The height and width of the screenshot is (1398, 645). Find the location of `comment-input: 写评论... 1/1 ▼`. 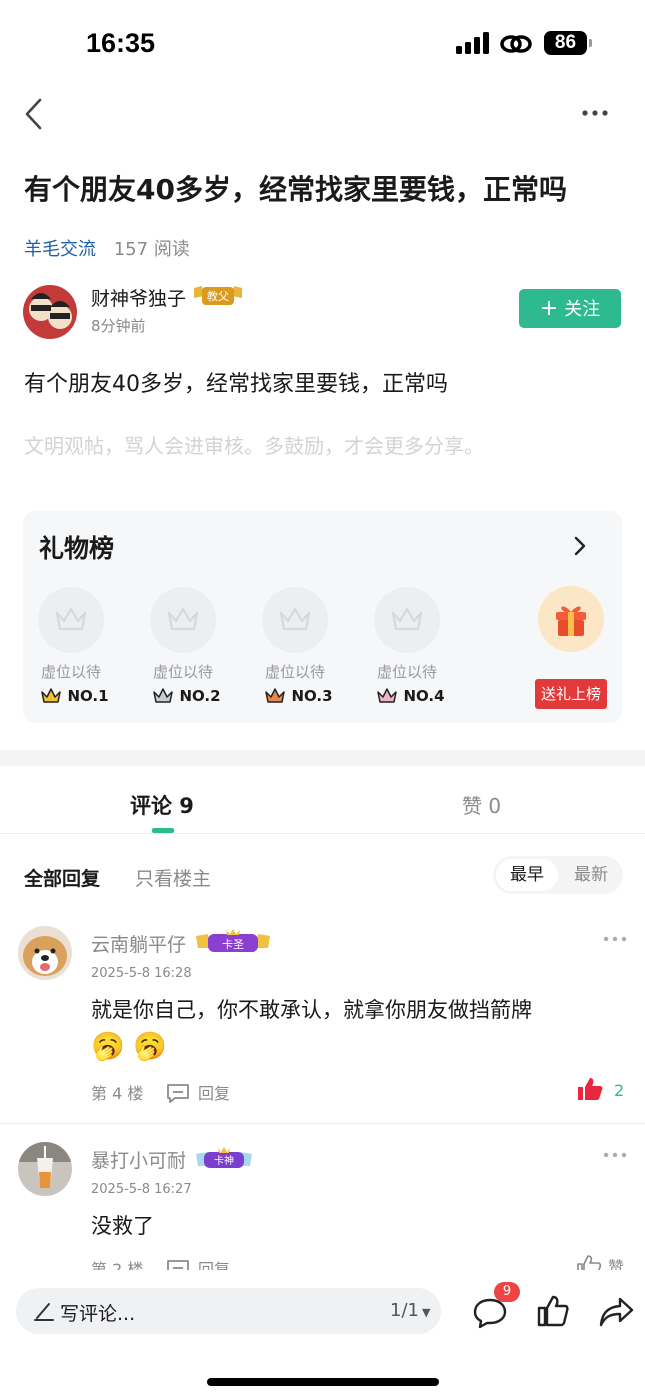

comment-input: 写评论... 1/1 ▼ is located at coordinates (228, 1311).